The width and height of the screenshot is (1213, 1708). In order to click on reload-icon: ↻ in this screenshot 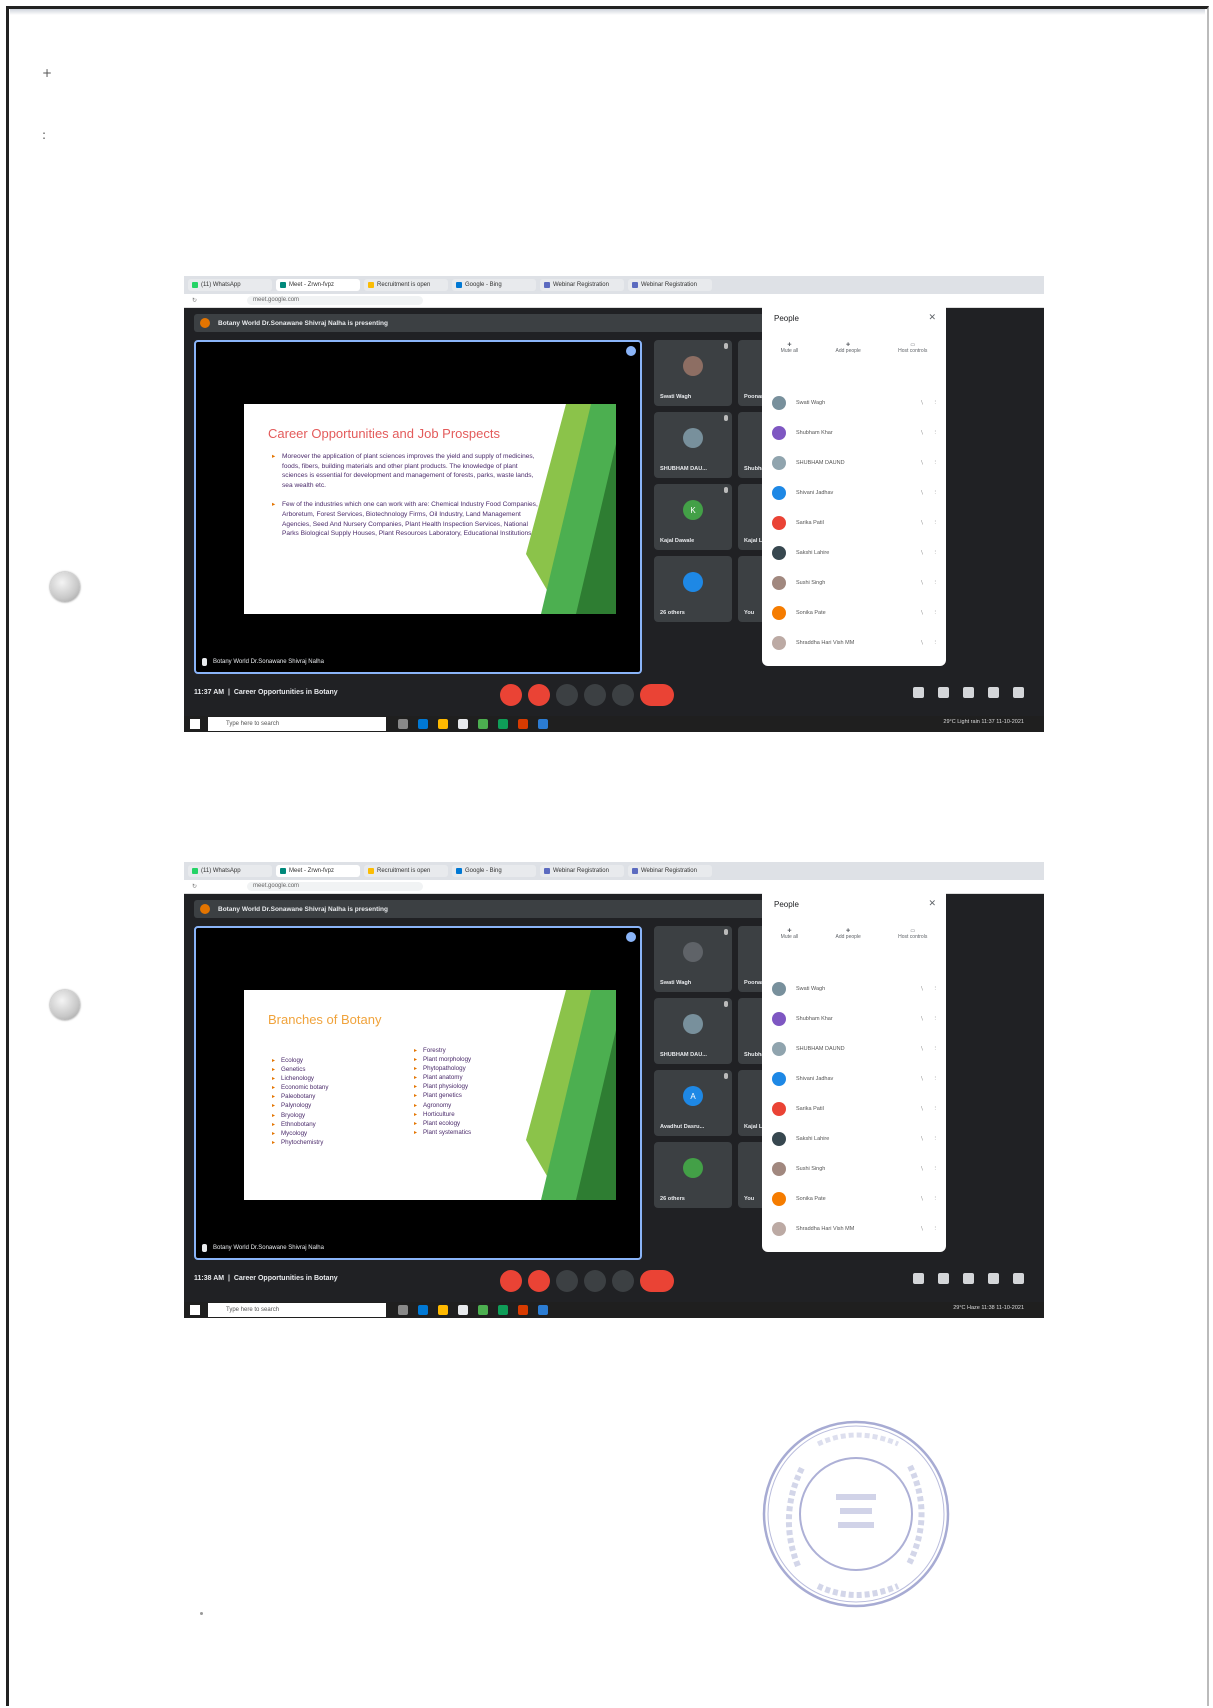, I will do `click(194, 886)`.